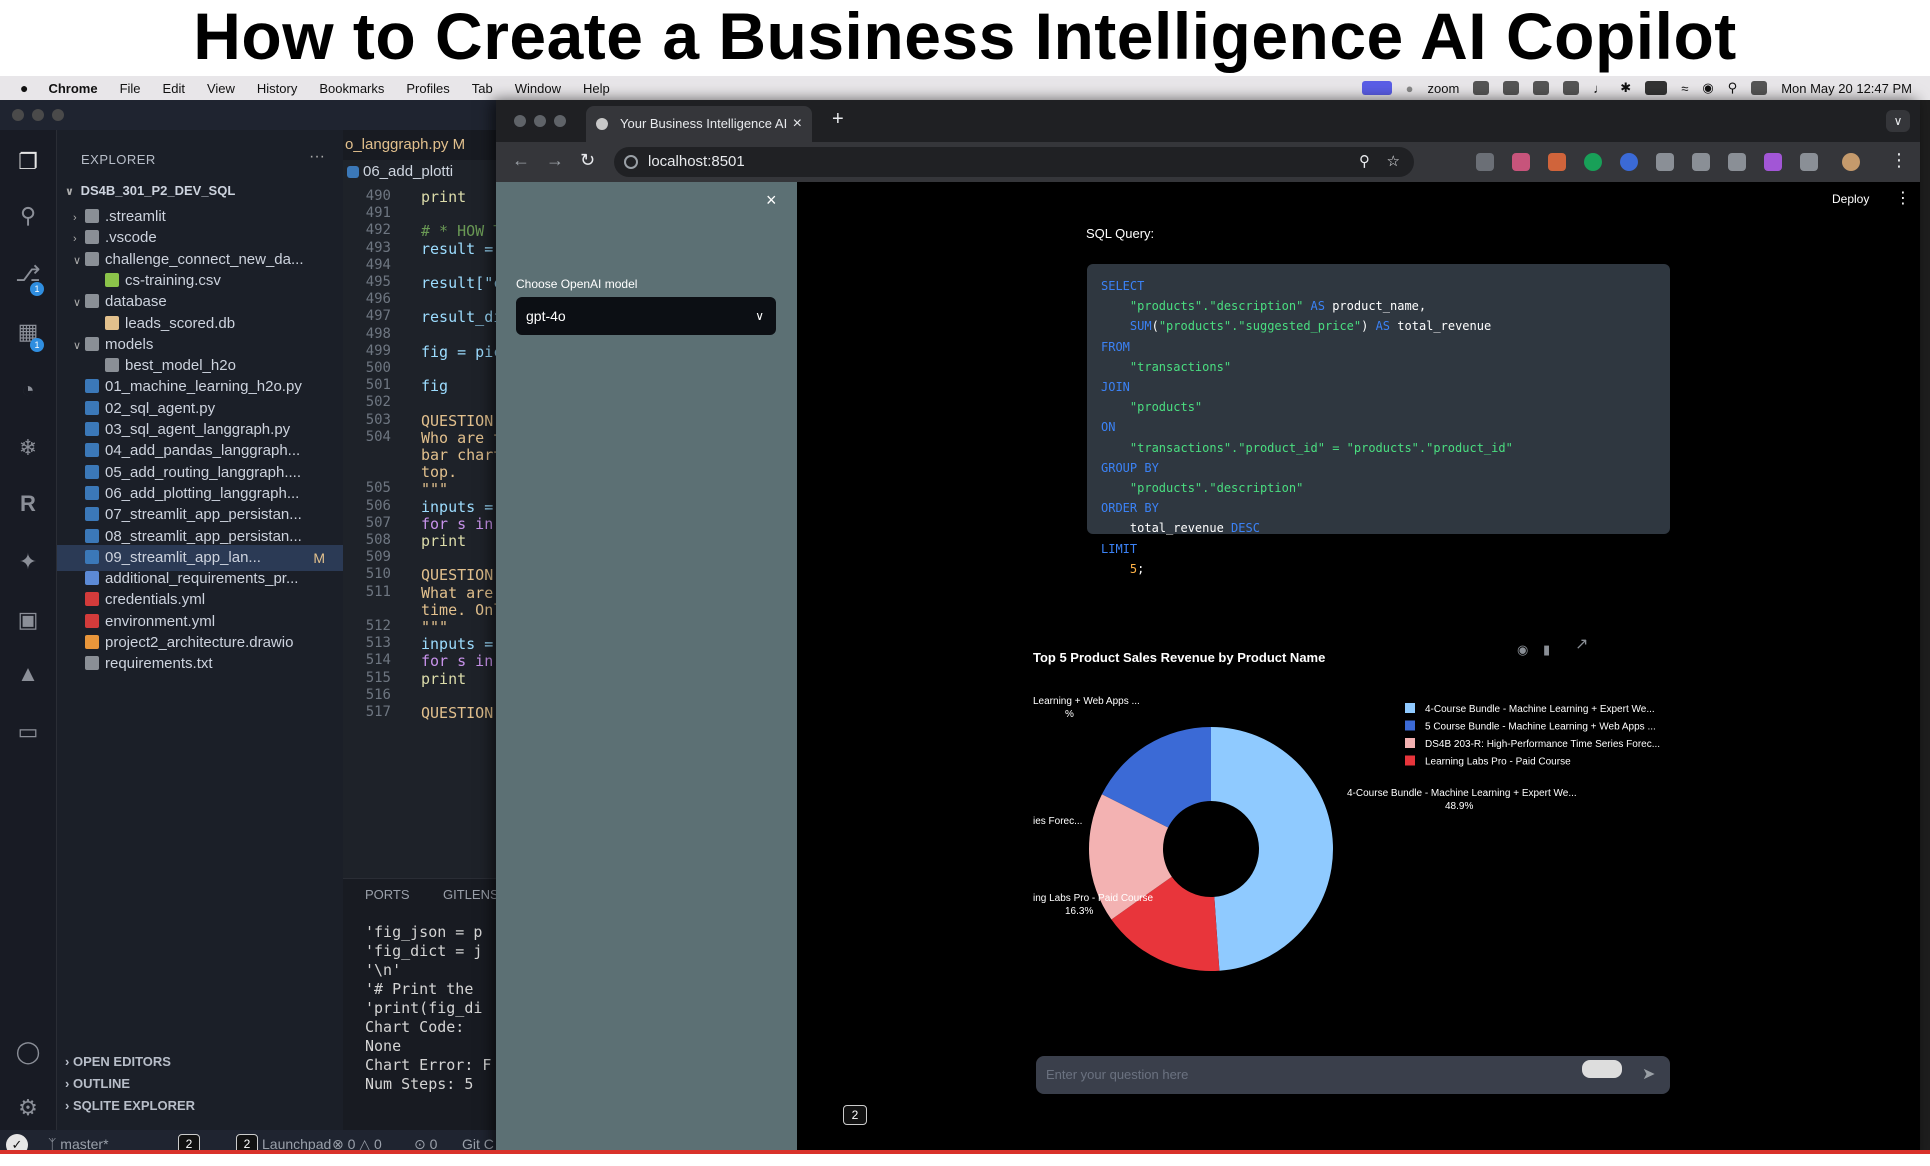  What do you see at coordinates (221, 88) in the screenshot?
I see `menubar-item: View` at bounding box center [221, 88].